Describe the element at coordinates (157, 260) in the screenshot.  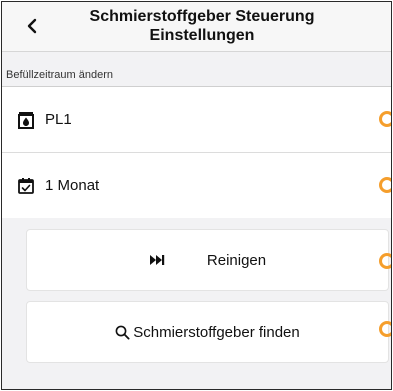
I see `skip-forward-icon` at that location.